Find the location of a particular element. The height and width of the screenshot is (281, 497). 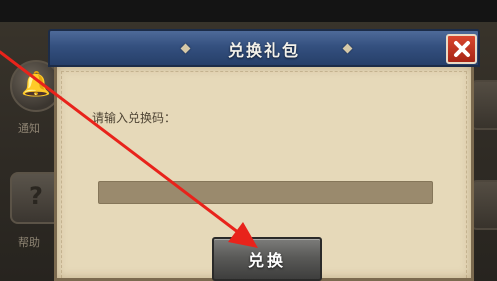

redeem-code-prompt: 请输入兑换码： is located at coordinates (134, 118).